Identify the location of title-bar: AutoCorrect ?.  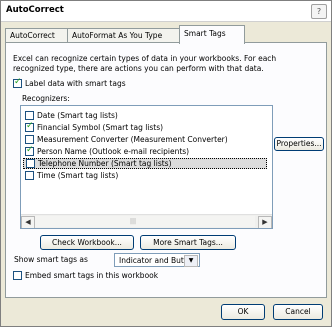
(166, 11).